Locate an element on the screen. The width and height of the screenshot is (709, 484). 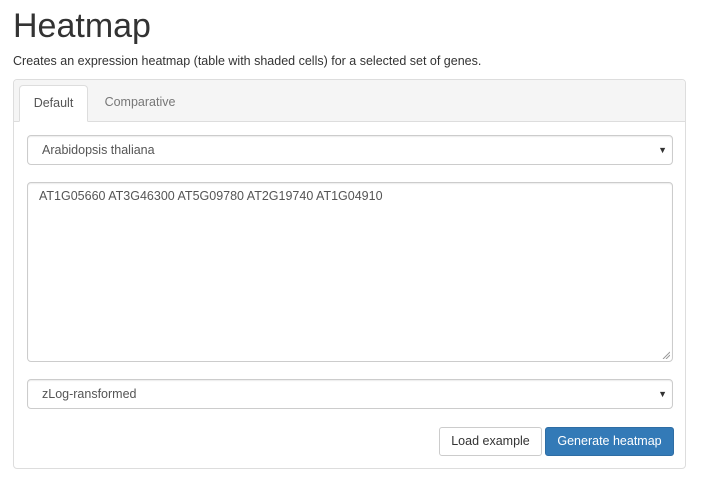
transform-select: zLog-ransformed ▼ is located at coordinates (350, 394).